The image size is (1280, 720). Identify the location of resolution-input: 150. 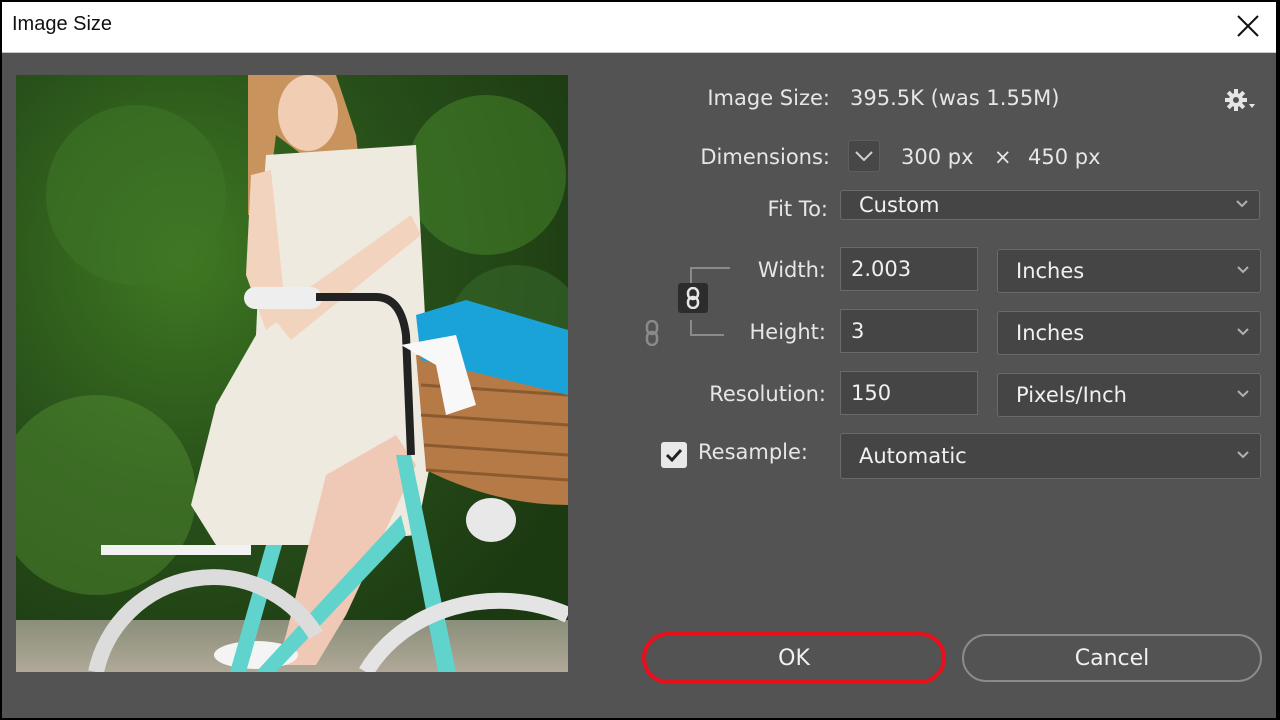
(909, 393).